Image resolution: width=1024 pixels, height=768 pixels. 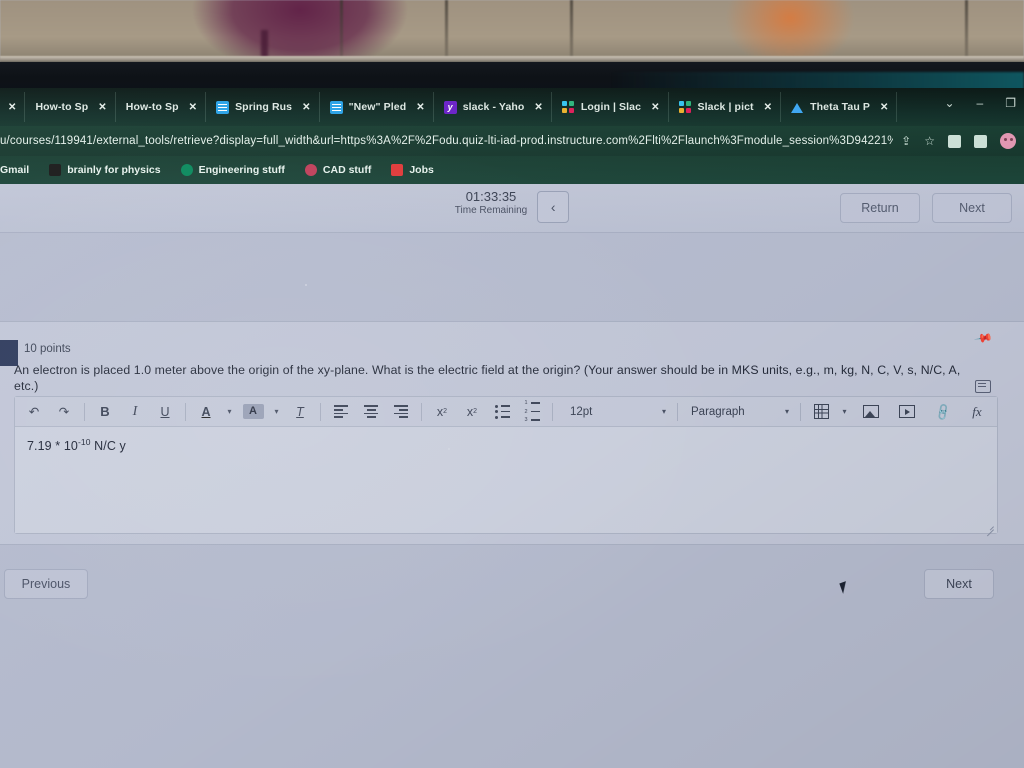 I want to click on bookmark-star-icon: ☆, so click(x=929, y=141).